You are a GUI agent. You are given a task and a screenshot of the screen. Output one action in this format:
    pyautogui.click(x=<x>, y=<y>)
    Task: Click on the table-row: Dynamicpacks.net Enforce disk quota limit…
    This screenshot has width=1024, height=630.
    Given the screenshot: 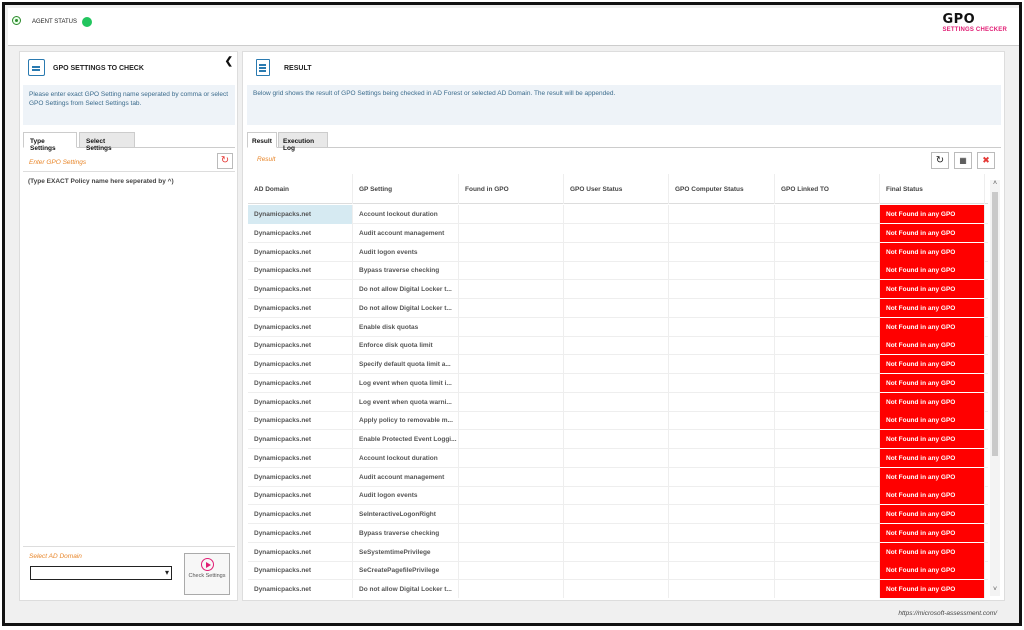 What is the action you would take?
    pyautogui.click(x=618, y=346)
    